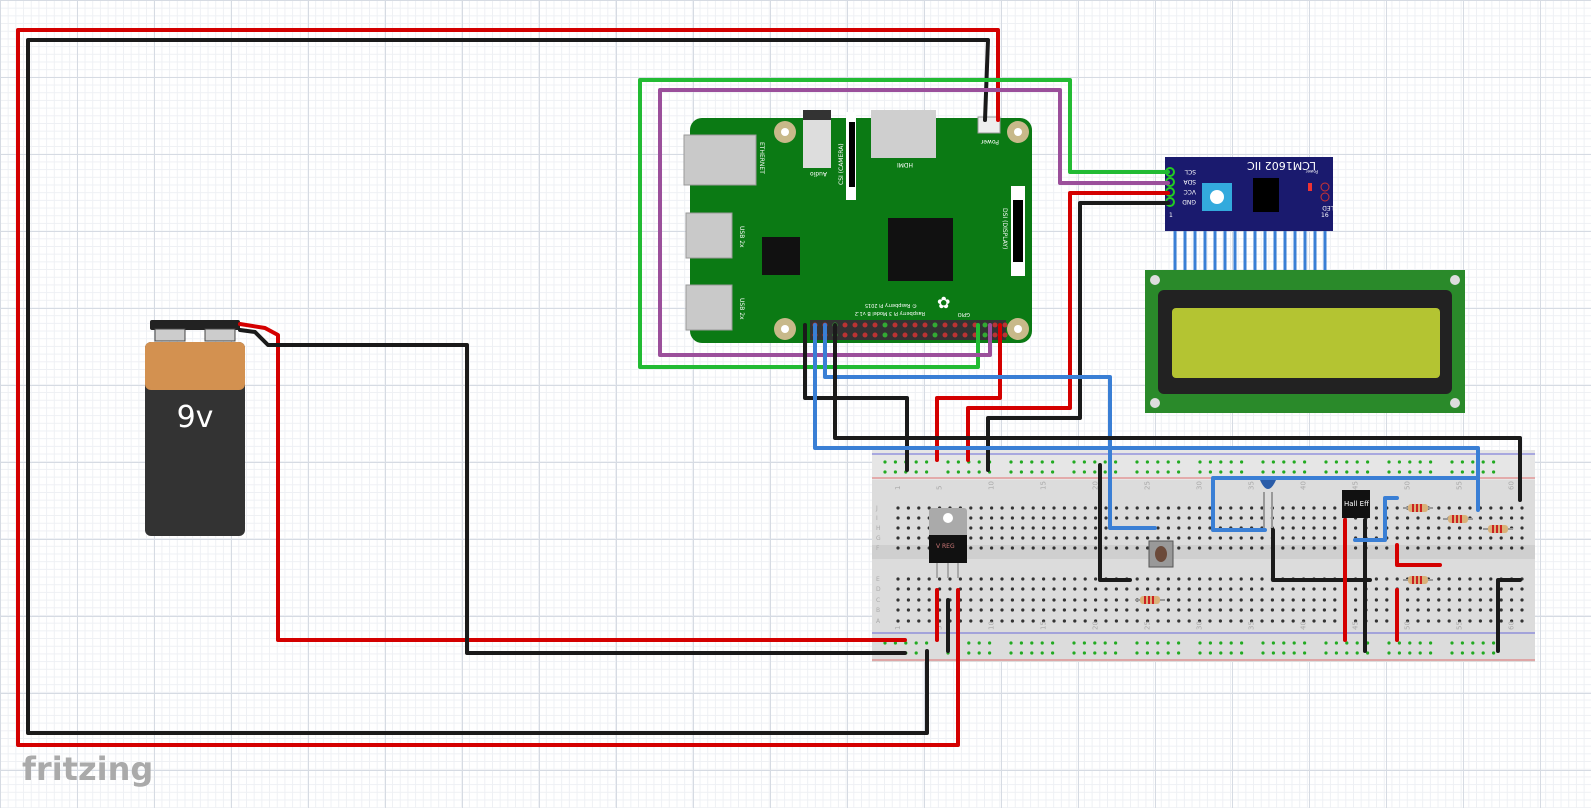 The width and height of the screenshot is (1591, 808). What do you see at coordinates (878, 610) in the screenshot?
I see `row-label: B` at bounding box center [878, 610].